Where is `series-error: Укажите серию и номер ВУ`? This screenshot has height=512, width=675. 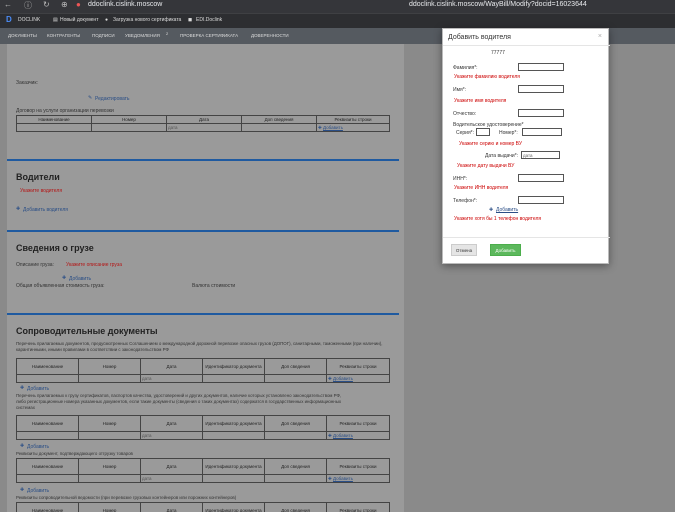 series-error: Укажите серию и номер ВУ is located at coordinates (491, 144).